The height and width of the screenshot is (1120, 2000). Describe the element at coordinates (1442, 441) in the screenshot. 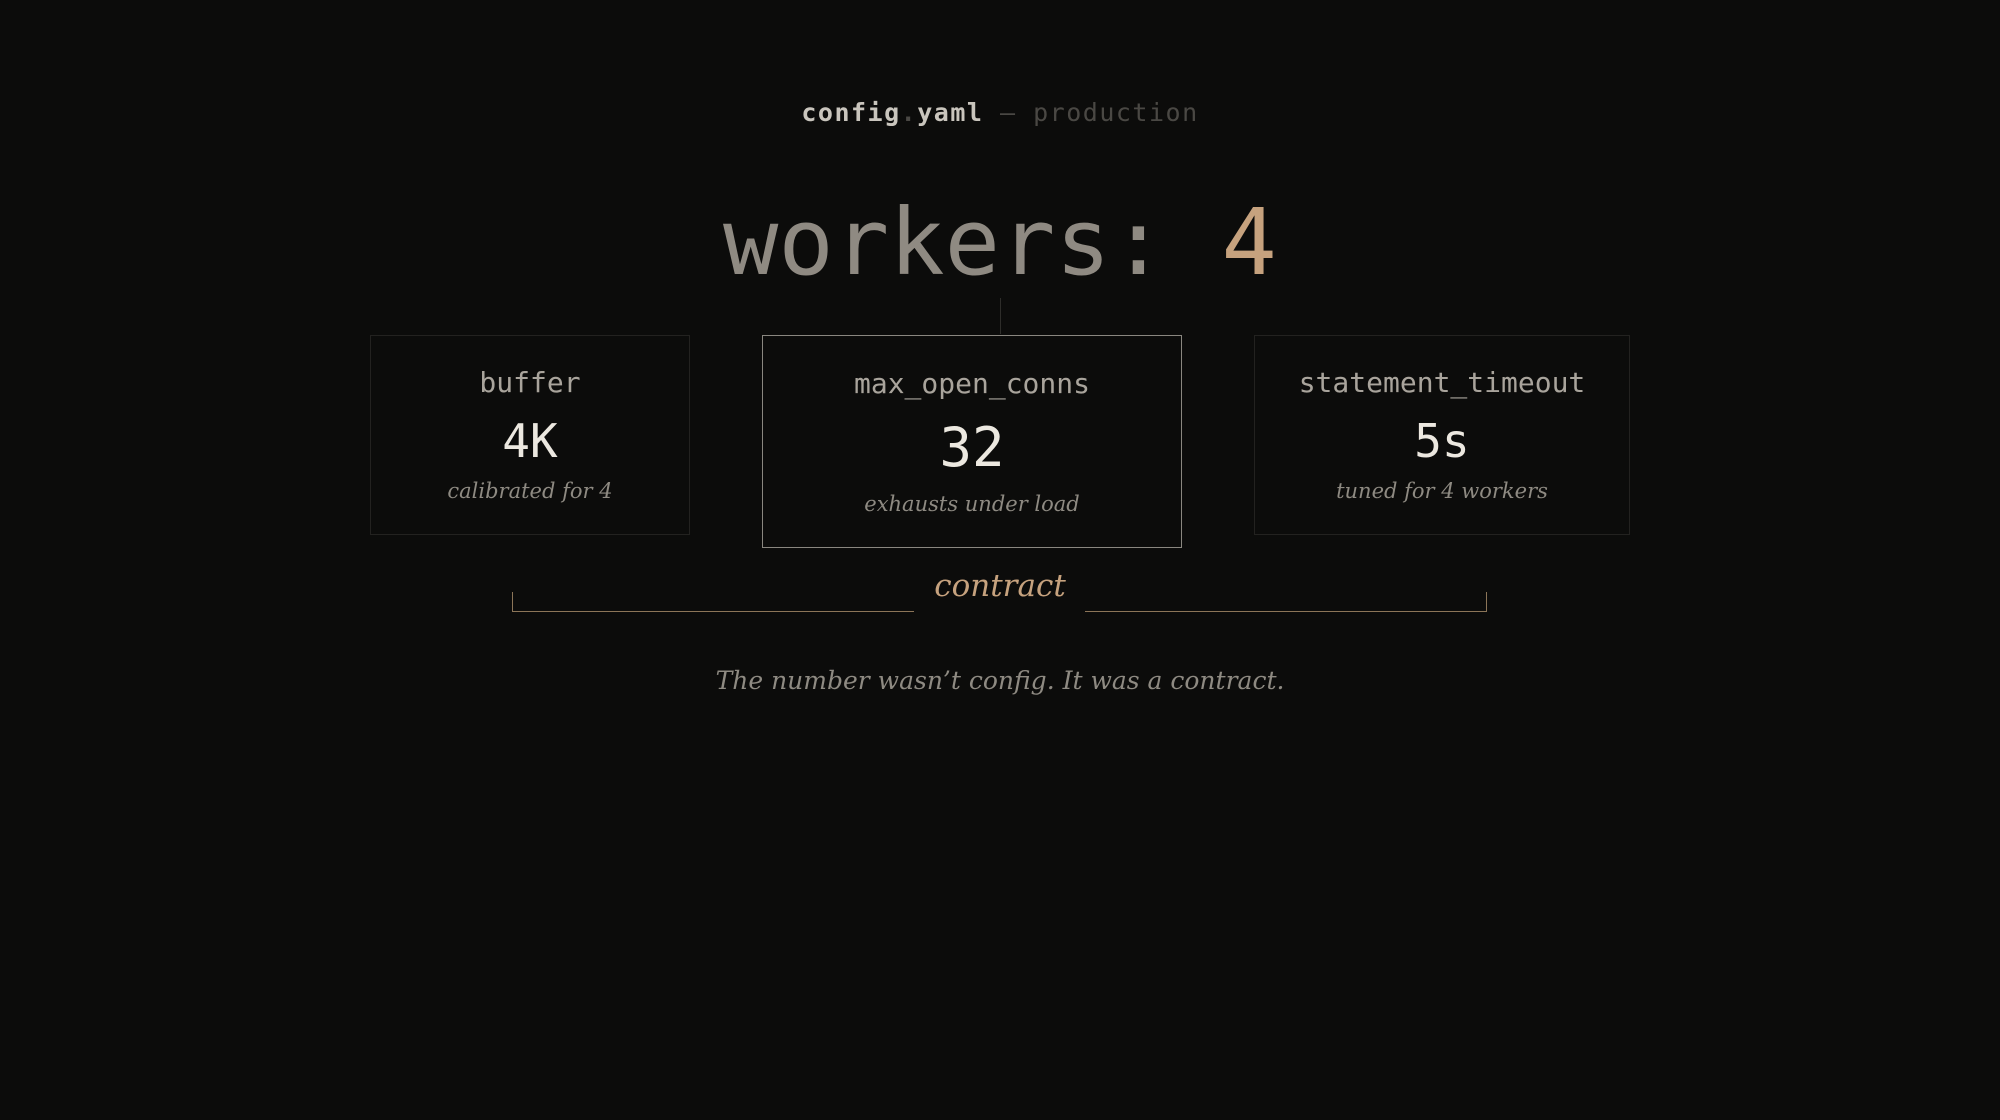

I see `card-value: 5s` at that location.